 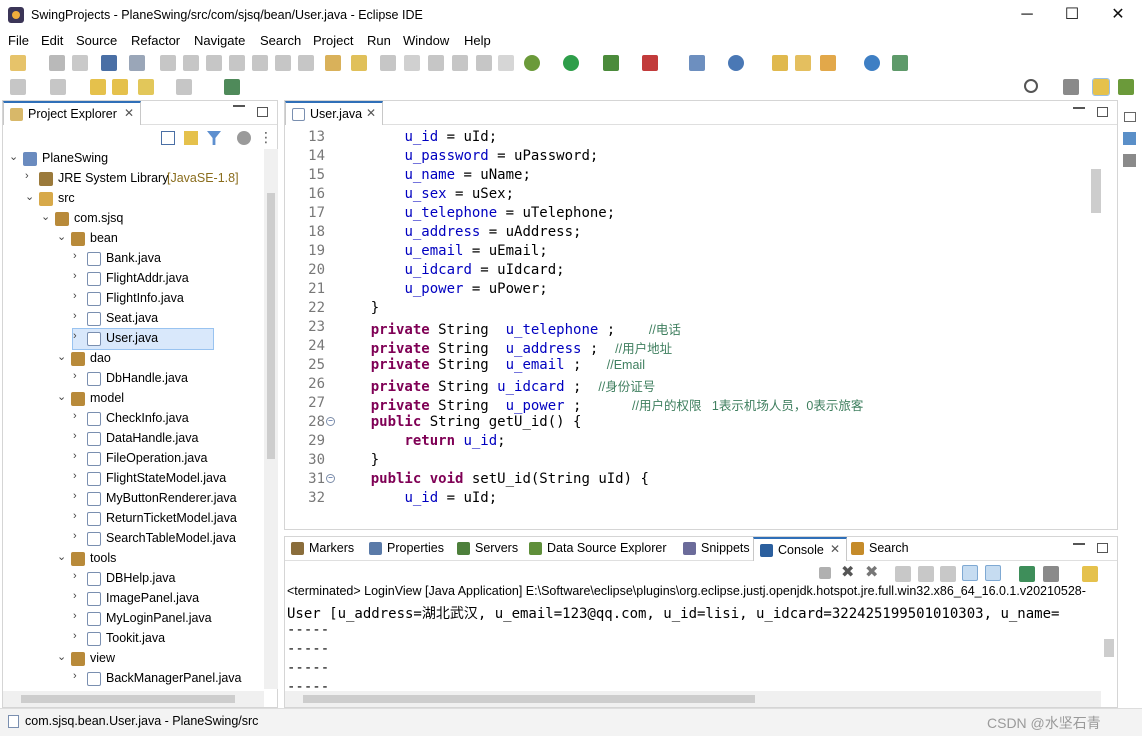 I want to click on close-editor-icon: ✕, so click(x=371, y=113).